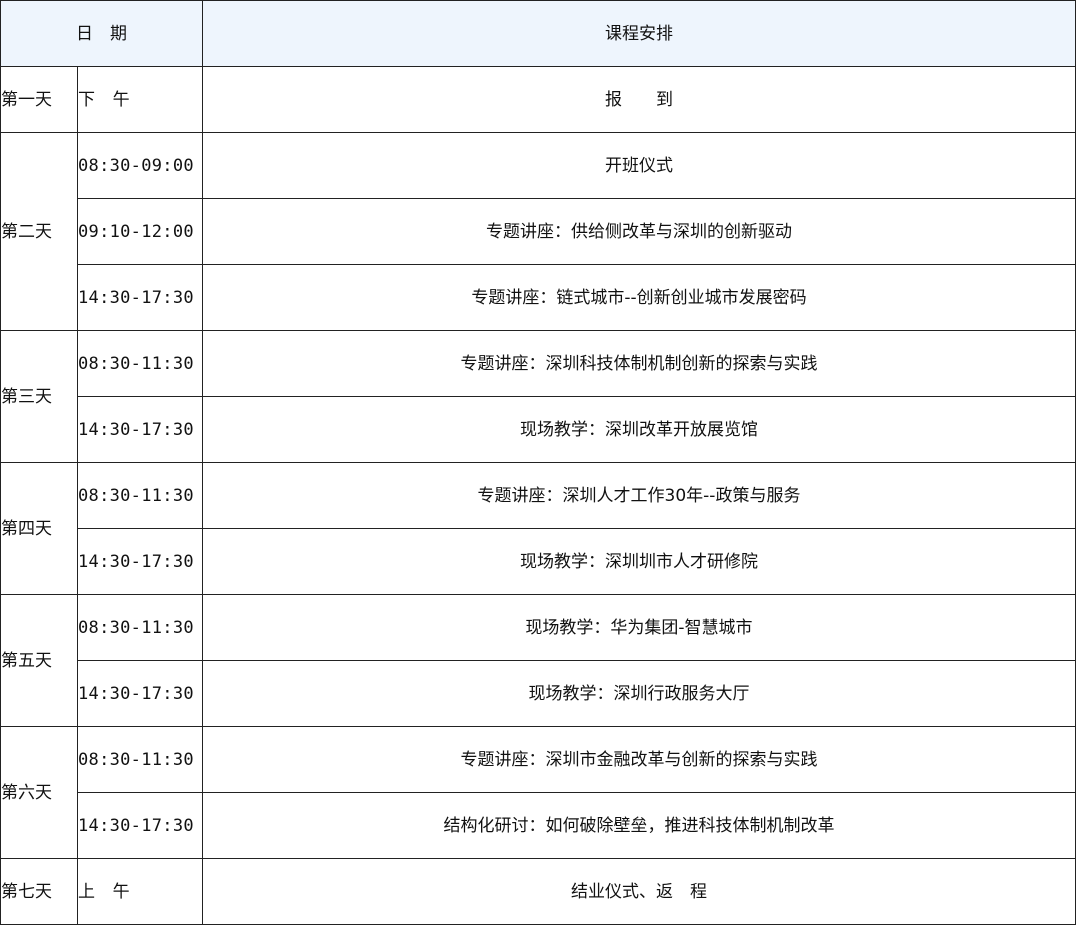 The width and height of the screenshot is (1076, 925). I want to click on course-cell: 现场教学：深圳行政服务大厅, so click(639, 693).